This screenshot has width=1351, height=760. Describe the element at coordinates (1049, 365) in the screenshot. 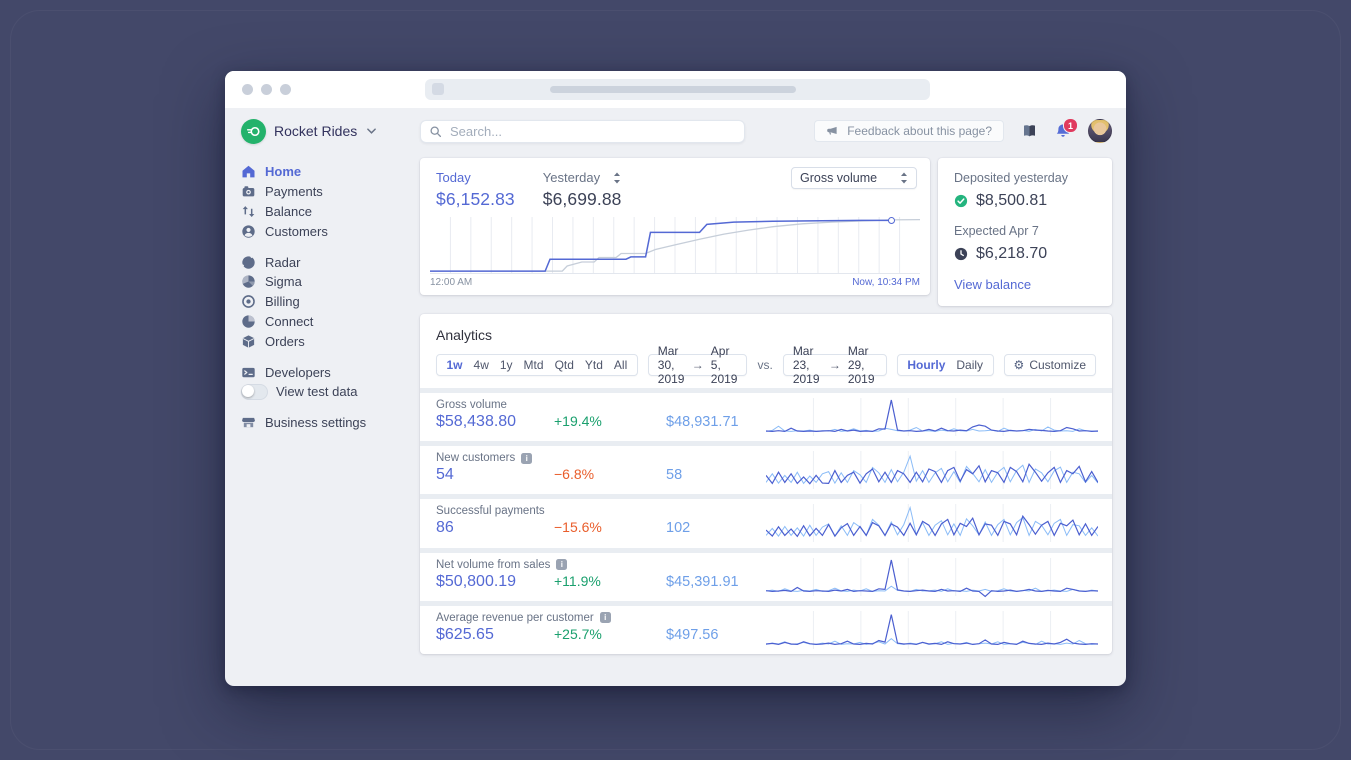

I see `customize-button: ⚙ Customize` at that location.